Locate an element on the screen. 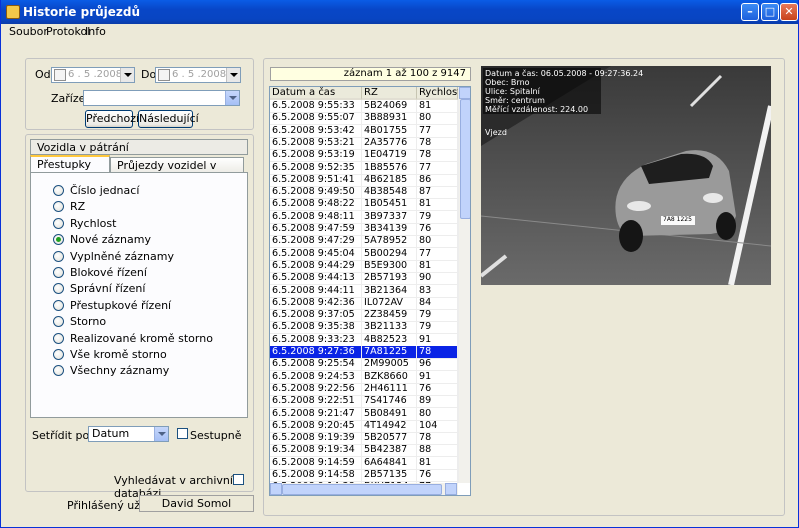 The height and width of the screenshot is (528, 799). column-datum: Datum a čas is located at coordinates (316, 93).